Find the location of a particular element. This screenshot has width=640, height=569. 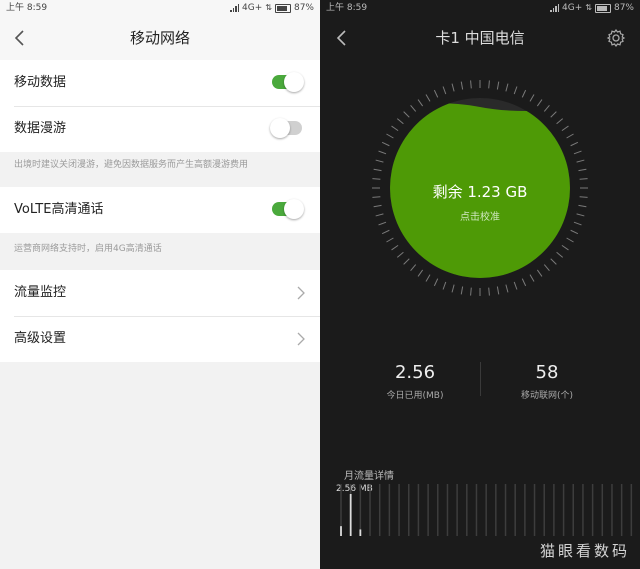

menu-group: 流量监控 高级设置 is located at coordinates (160, 316).